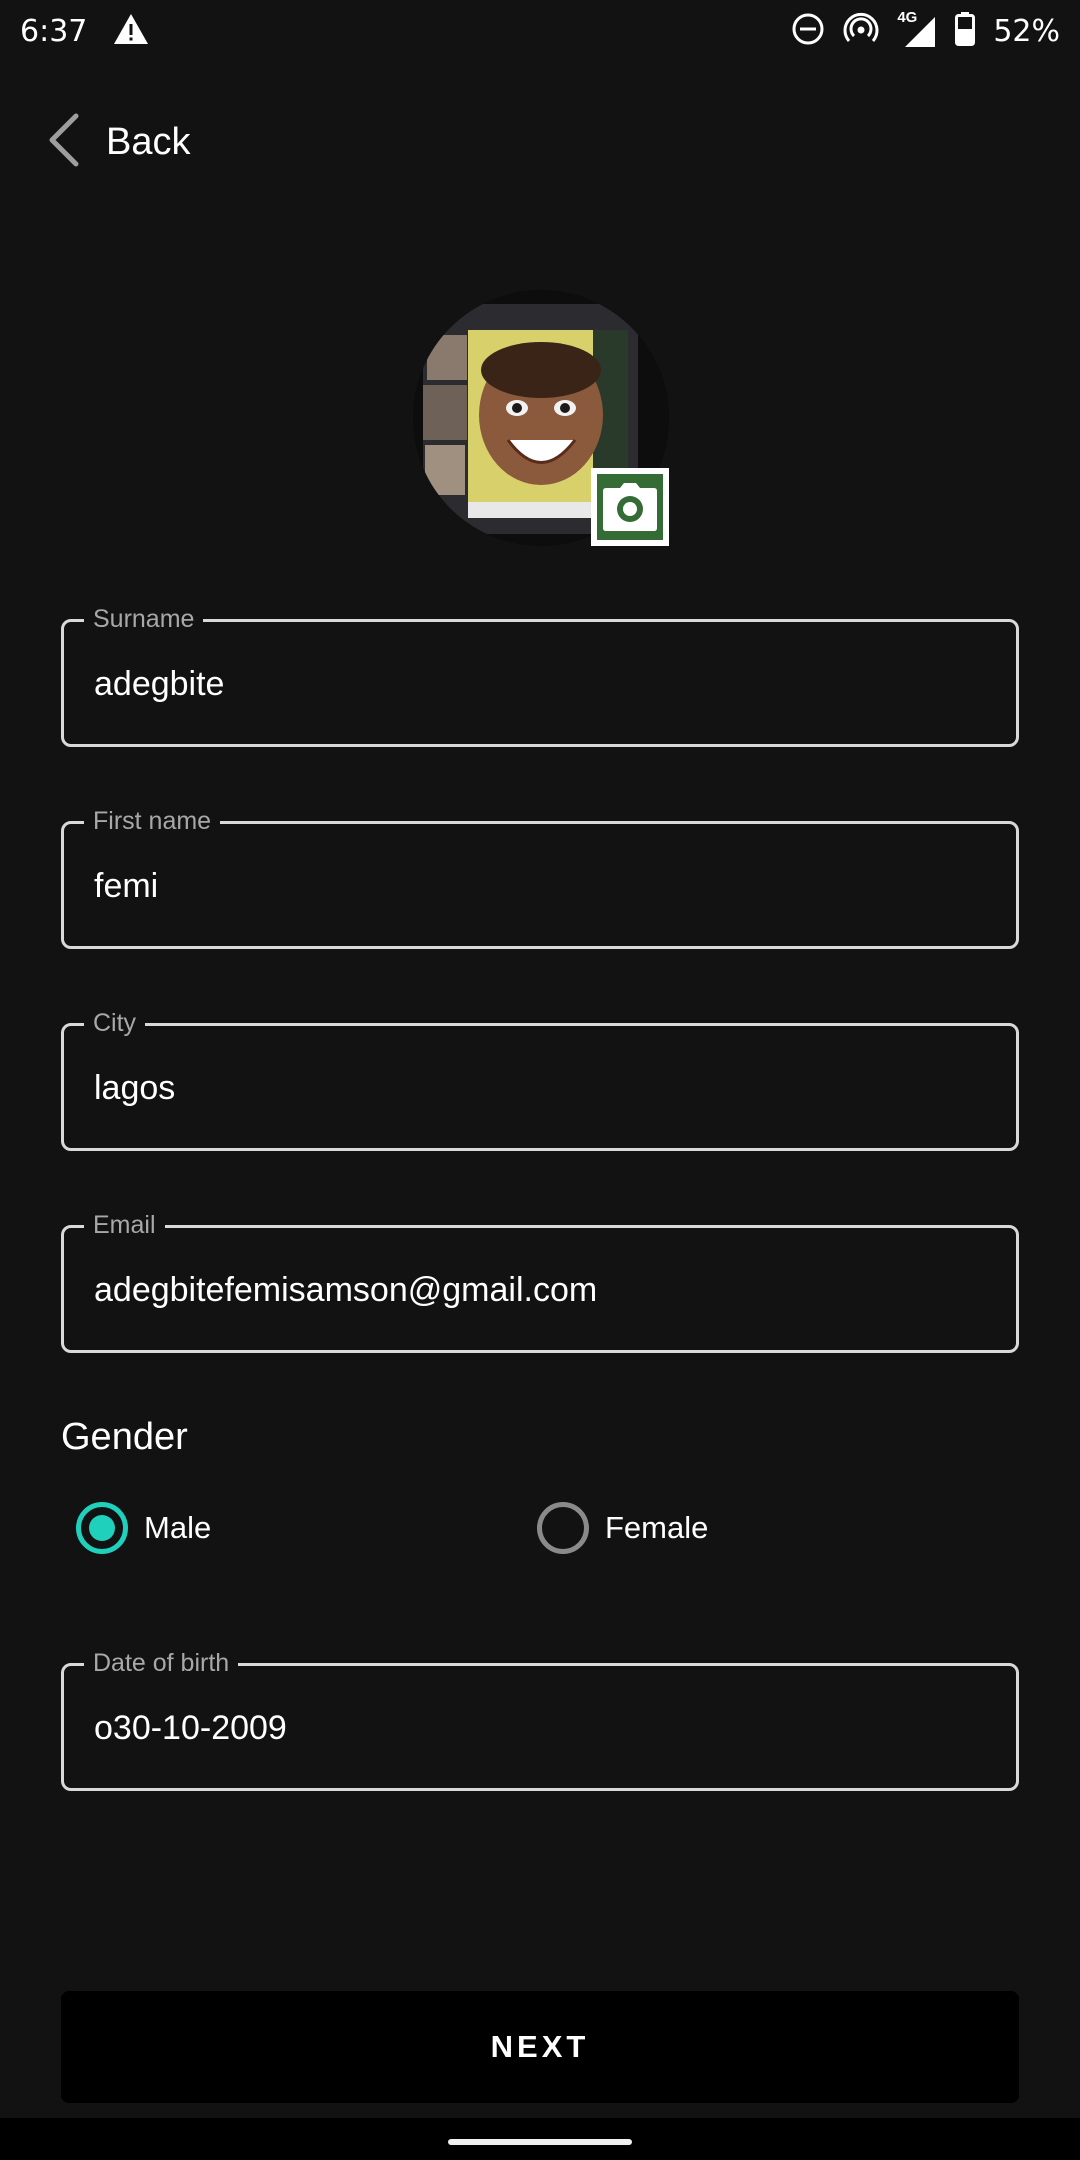 The height and width of the screenshot is (2160, 1080). What do you see at coordinates (124, 1225) in the screenshot?
I see `email-label: Email` at bounding box center [124, 1225].